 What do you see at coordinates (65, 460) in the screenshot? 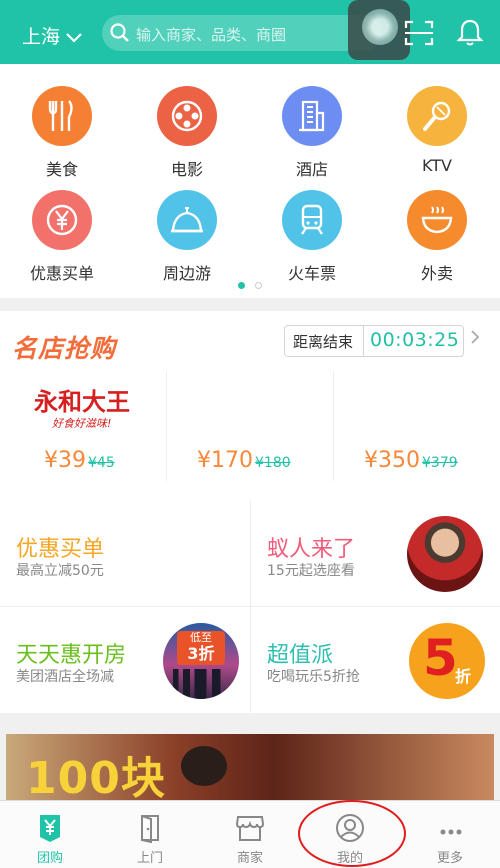
I see `deal-current-price: ¥39` at bounding box center [65, 460].